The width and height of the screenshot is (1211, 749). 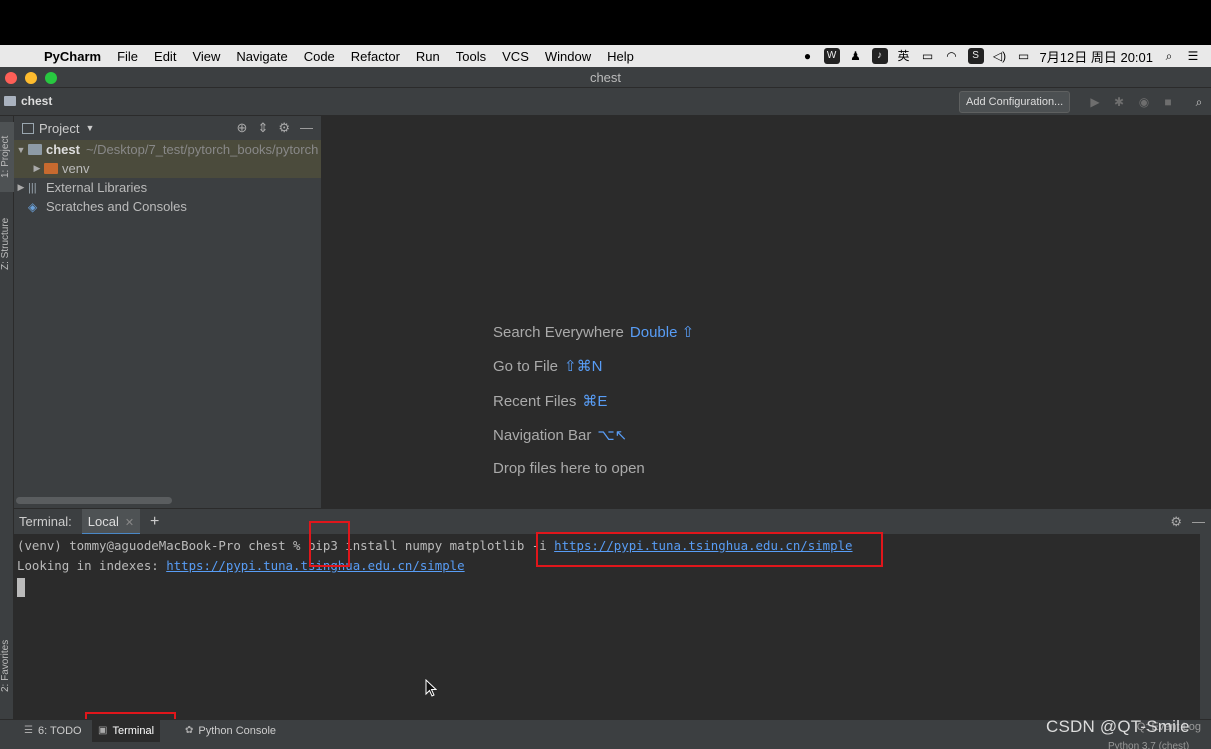 What do you see at coordinates (242, 128) in the screenshot?
I see `locate-file-icon: ⊕` at bounding box center [242, 128].